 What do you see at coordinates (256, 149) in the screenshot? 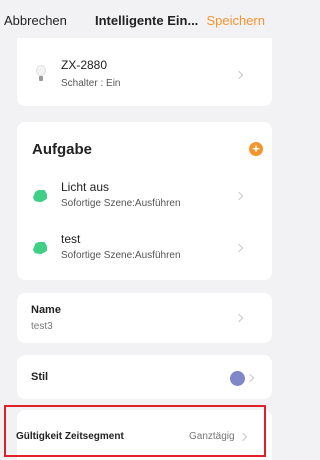
I see `add-task-icon: +` at bounding box center [256, 149].